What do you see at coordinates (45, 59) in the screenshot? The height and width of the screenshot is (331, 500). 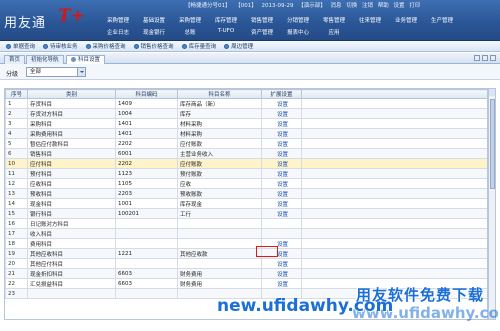 I see `tab-init-nav: 初始化导航` at bounding box center [45, 59].